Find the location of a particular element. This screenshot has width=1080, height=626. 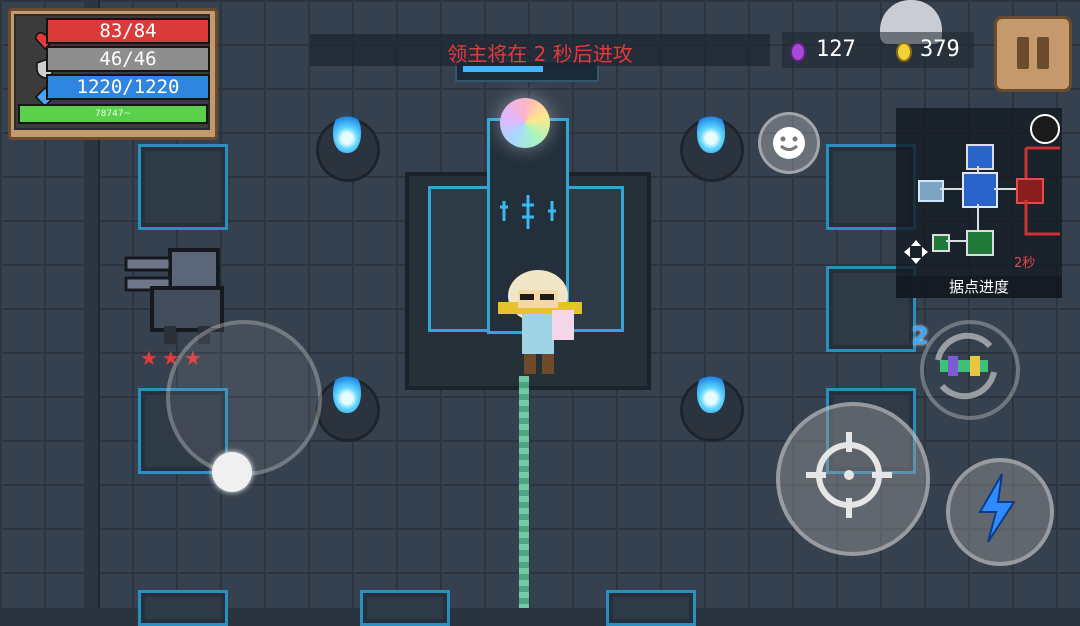

skill-button is located at coordinates (1000, 512).